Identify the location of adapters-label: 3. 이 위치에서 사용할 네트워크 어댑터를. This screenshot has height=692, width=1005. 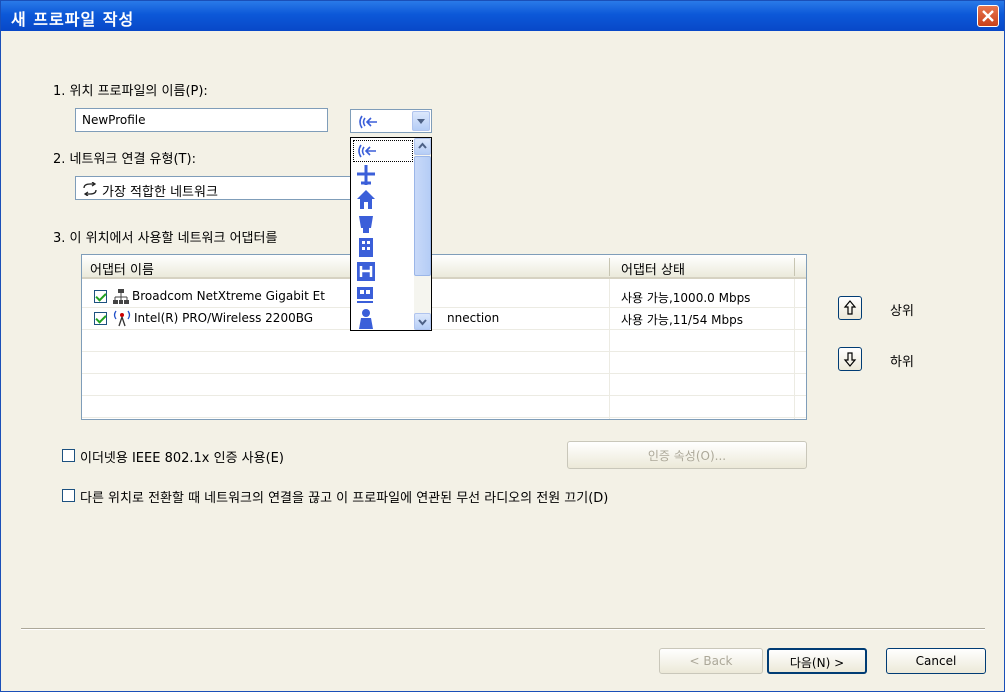
(165, 238).